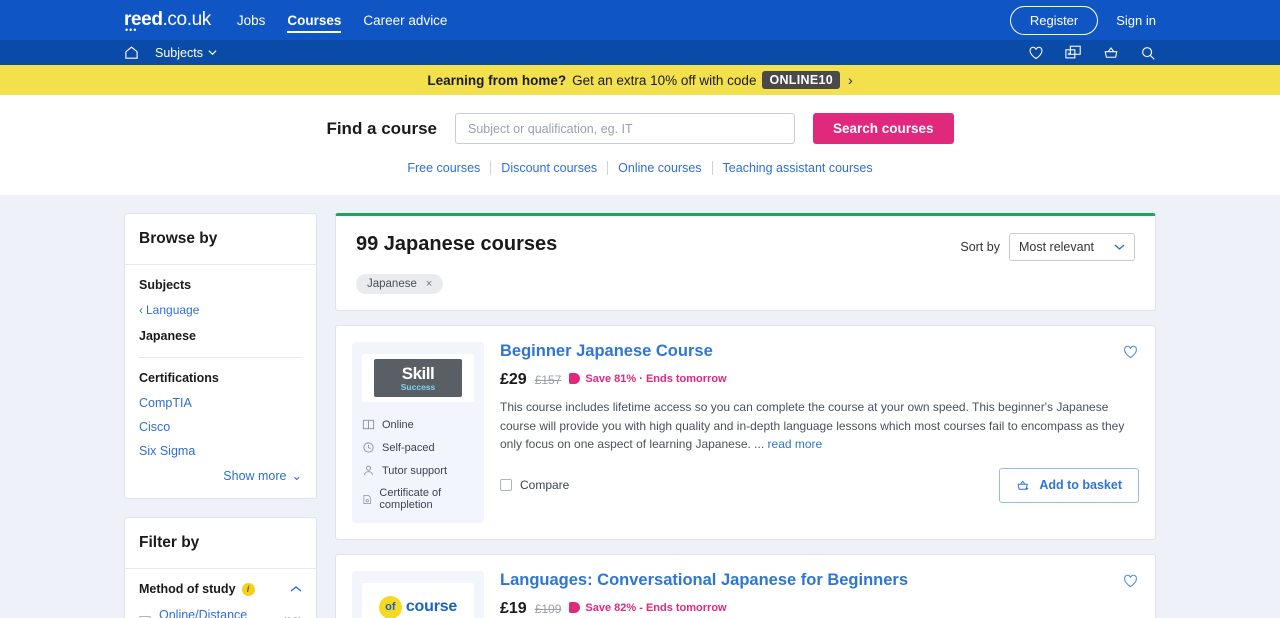  What do you see at coordinates (248, 589) in the screenshot?
I see `info-icon: i` at bounding box center [248, 589].